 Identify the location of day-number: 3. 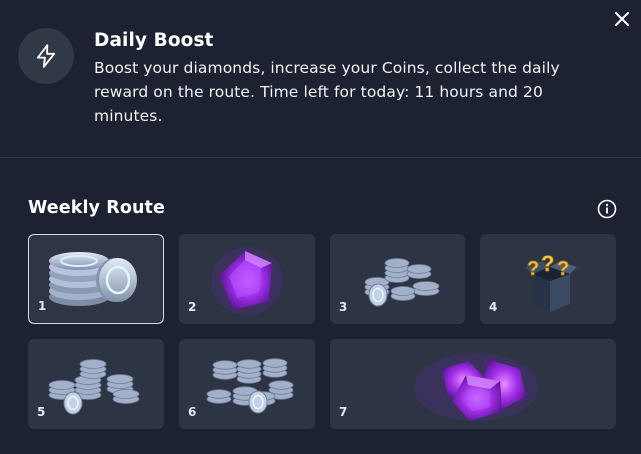
(343, 307).